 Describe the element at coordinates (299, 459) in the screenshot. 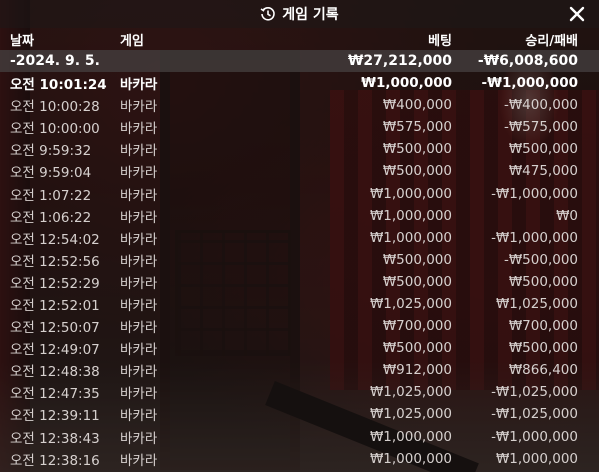

I see `history-row: 오전 12:38:16 바카라 ₩1,000,000 ₩1,000,000` at that location.